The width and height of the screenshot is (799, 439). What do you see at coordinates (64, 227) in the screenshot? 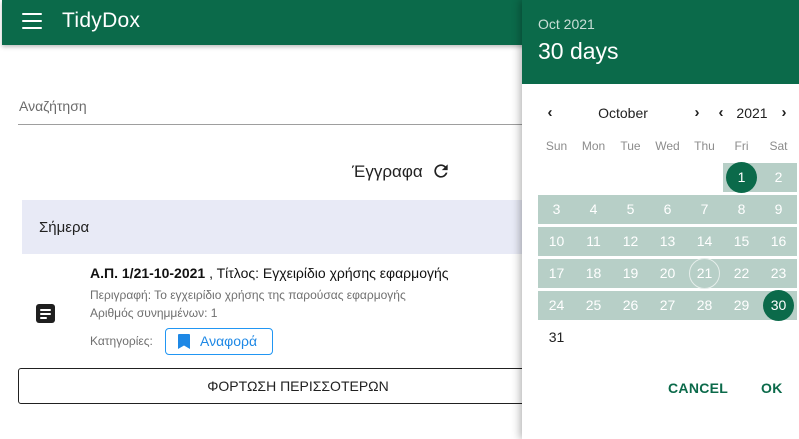
I see `section-today-label: Σήμερα` at bounding box center [64, 227].